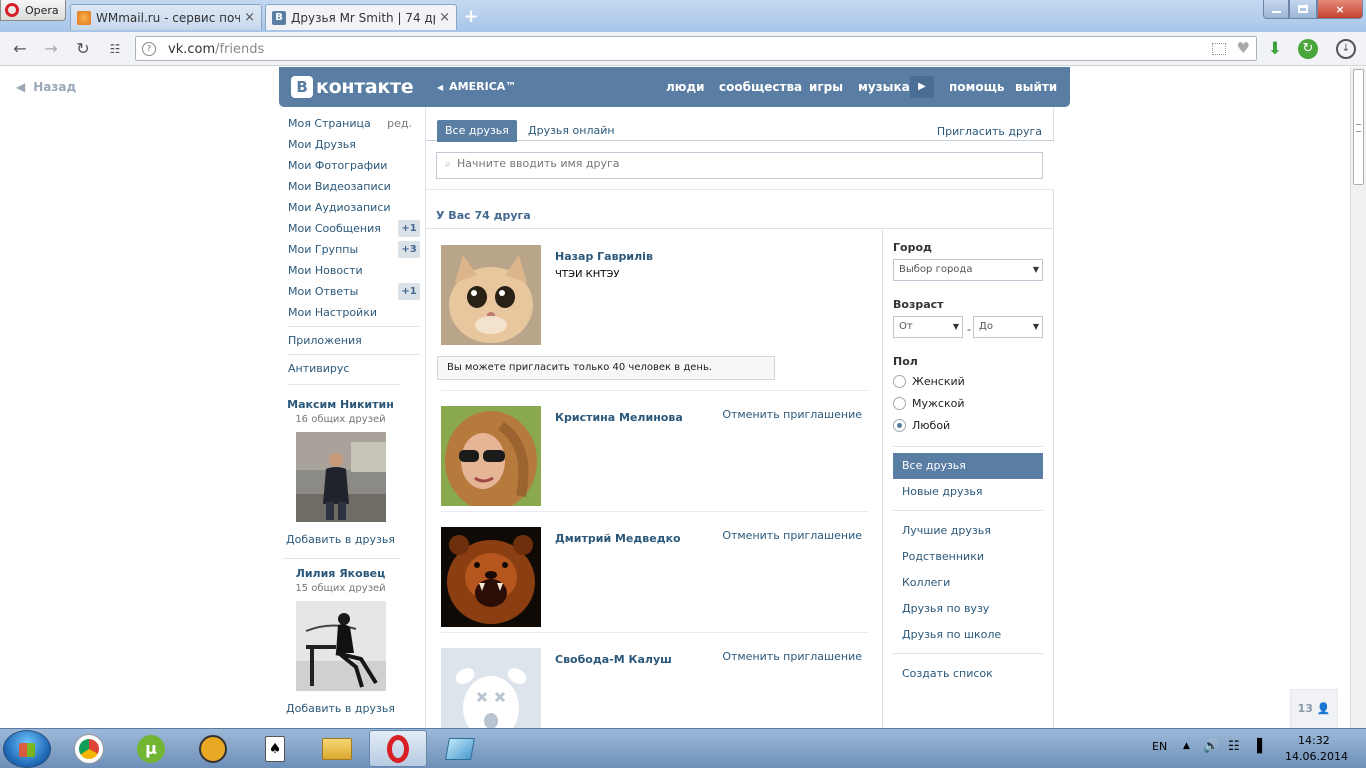 The image size is (1366, 768). I want to click on menu-my-groups: Мои Группы +3, so click(354, 249).